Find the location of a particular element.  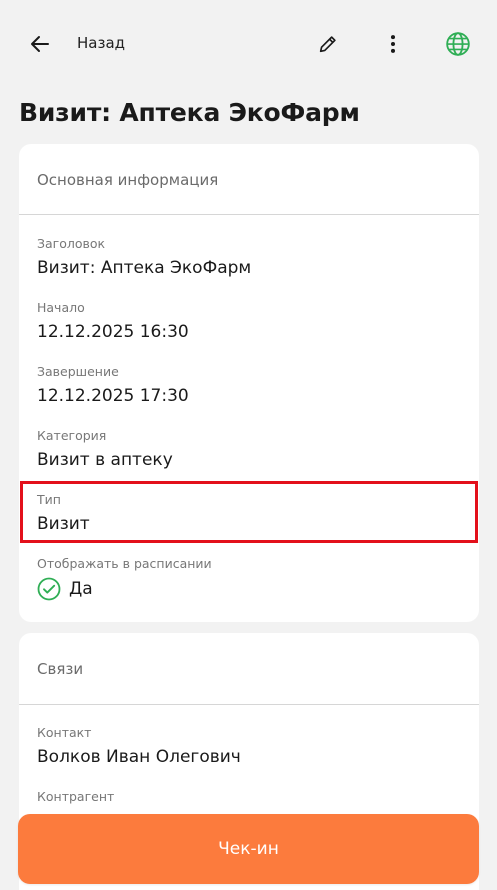

check-circle-icon is located at coordinates (49, 589).